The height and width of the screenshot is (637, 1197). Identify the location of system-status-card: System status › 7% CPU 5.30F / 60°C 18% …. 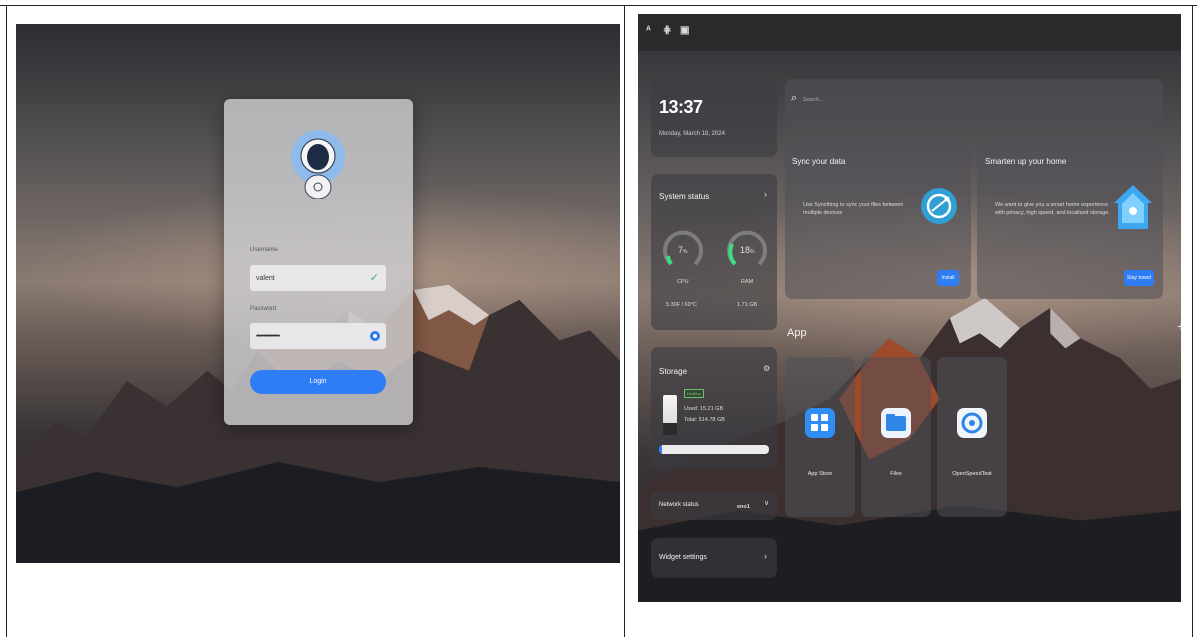
(714, 252).